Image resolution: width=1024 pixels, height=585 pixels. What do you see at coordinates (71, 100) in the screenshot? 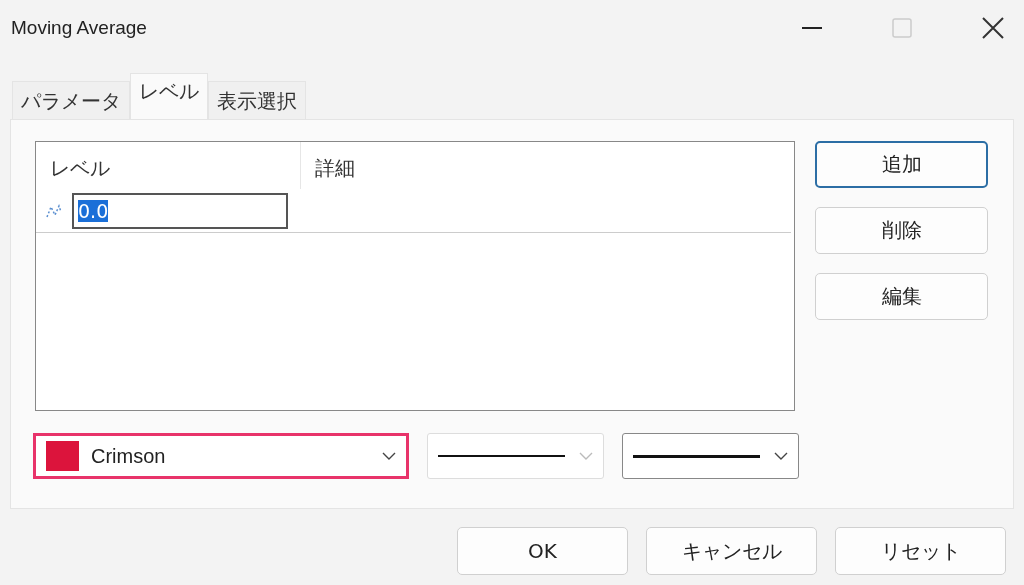
I see `tab: パラメータ` at bounding box center [71, 100].